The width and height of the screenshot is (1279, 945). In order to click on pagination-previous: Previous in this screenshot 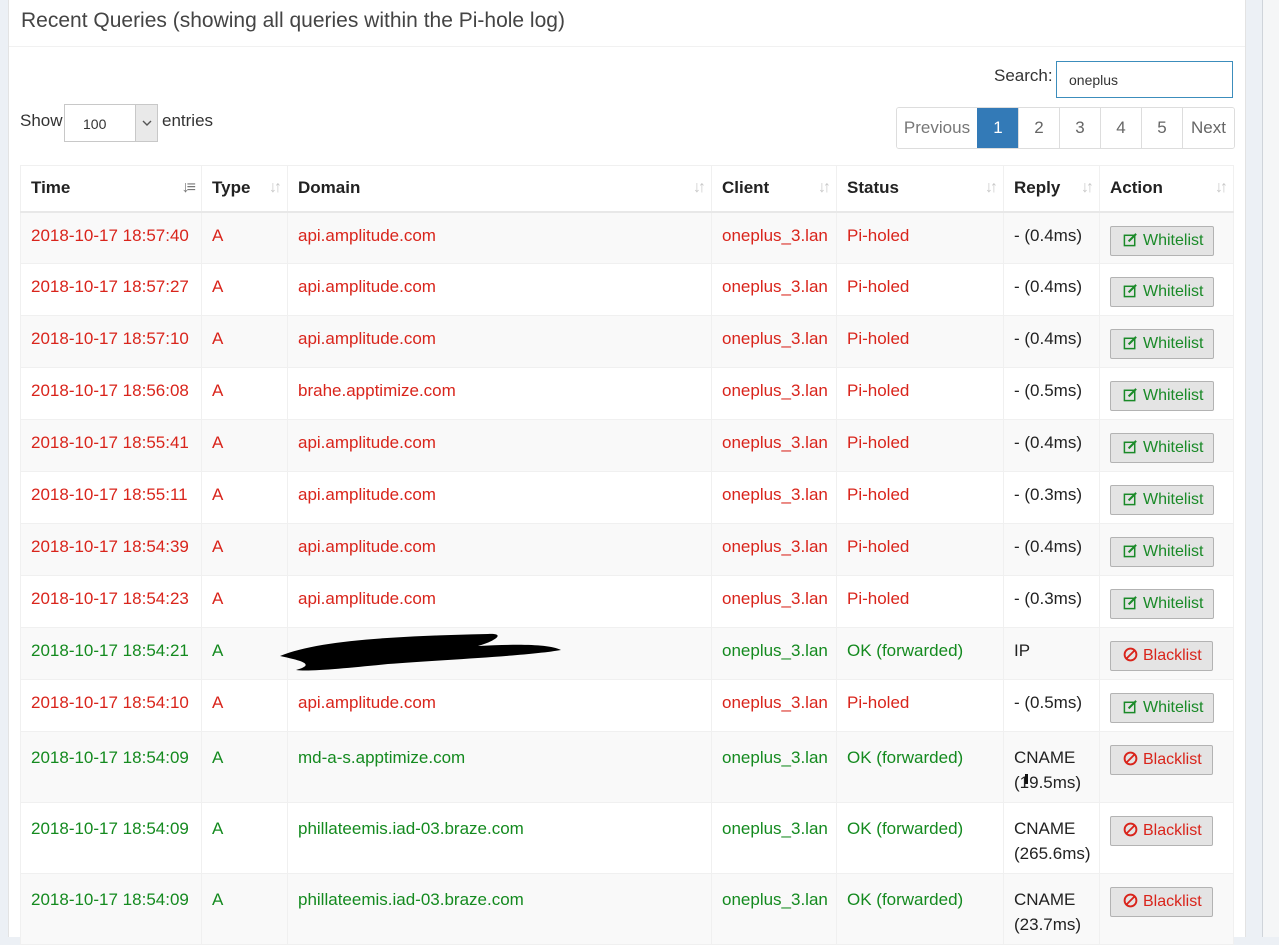, I will do `click(937, 128)`.